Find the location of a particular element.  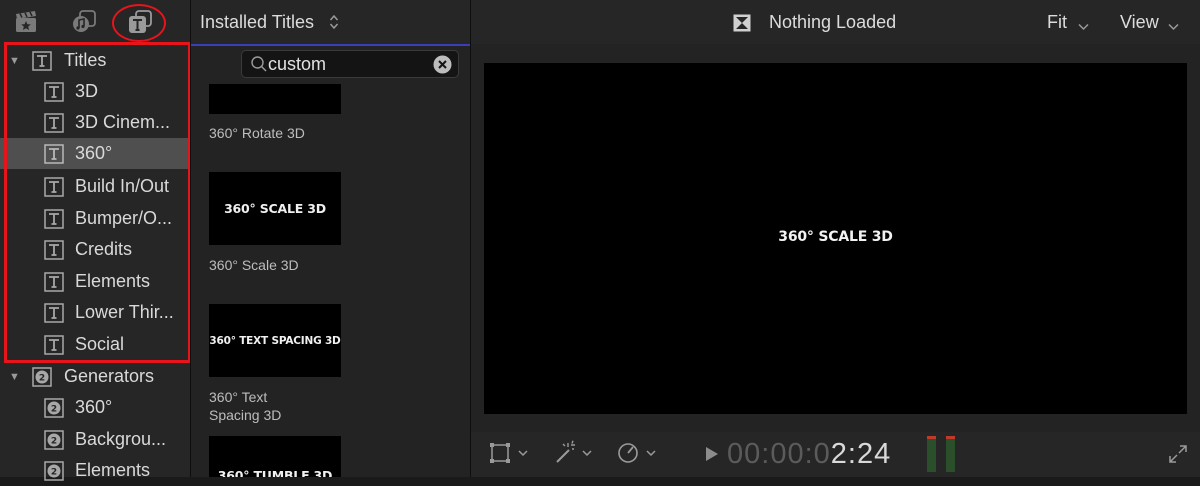

sidebar-item-elements: Elements is located at coordinates (95, 281).